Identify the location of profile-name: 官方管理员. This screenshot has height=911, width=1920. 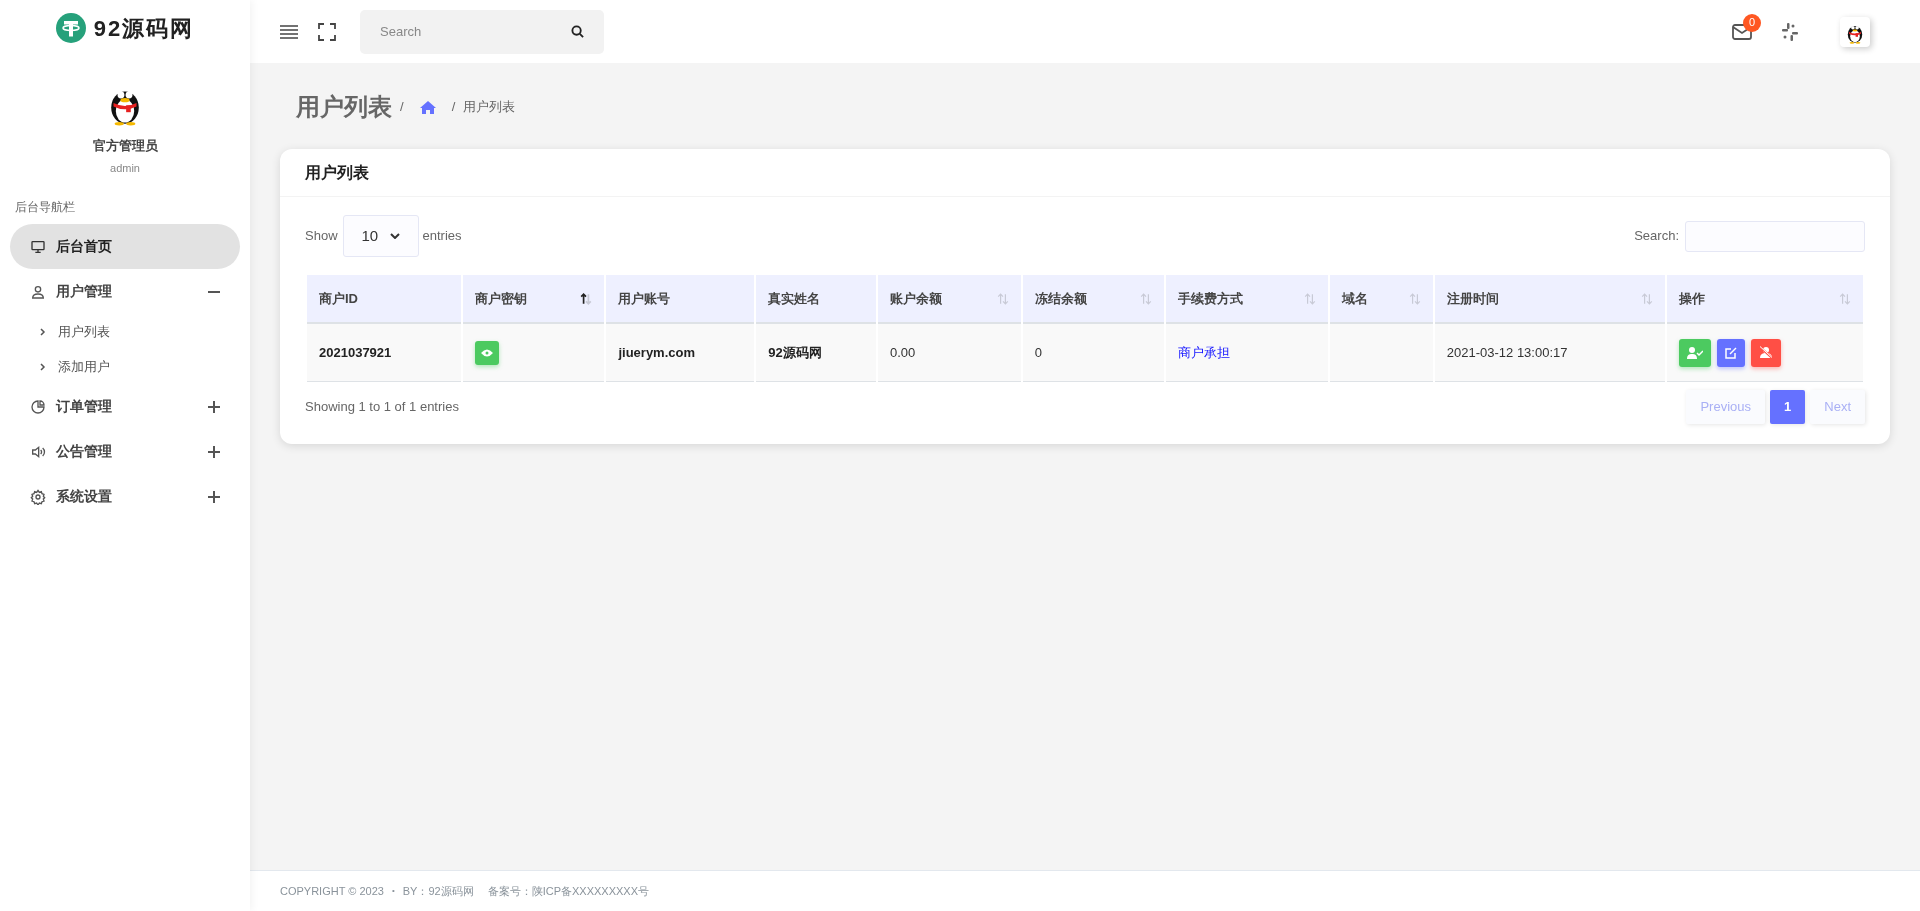
(125, 146).